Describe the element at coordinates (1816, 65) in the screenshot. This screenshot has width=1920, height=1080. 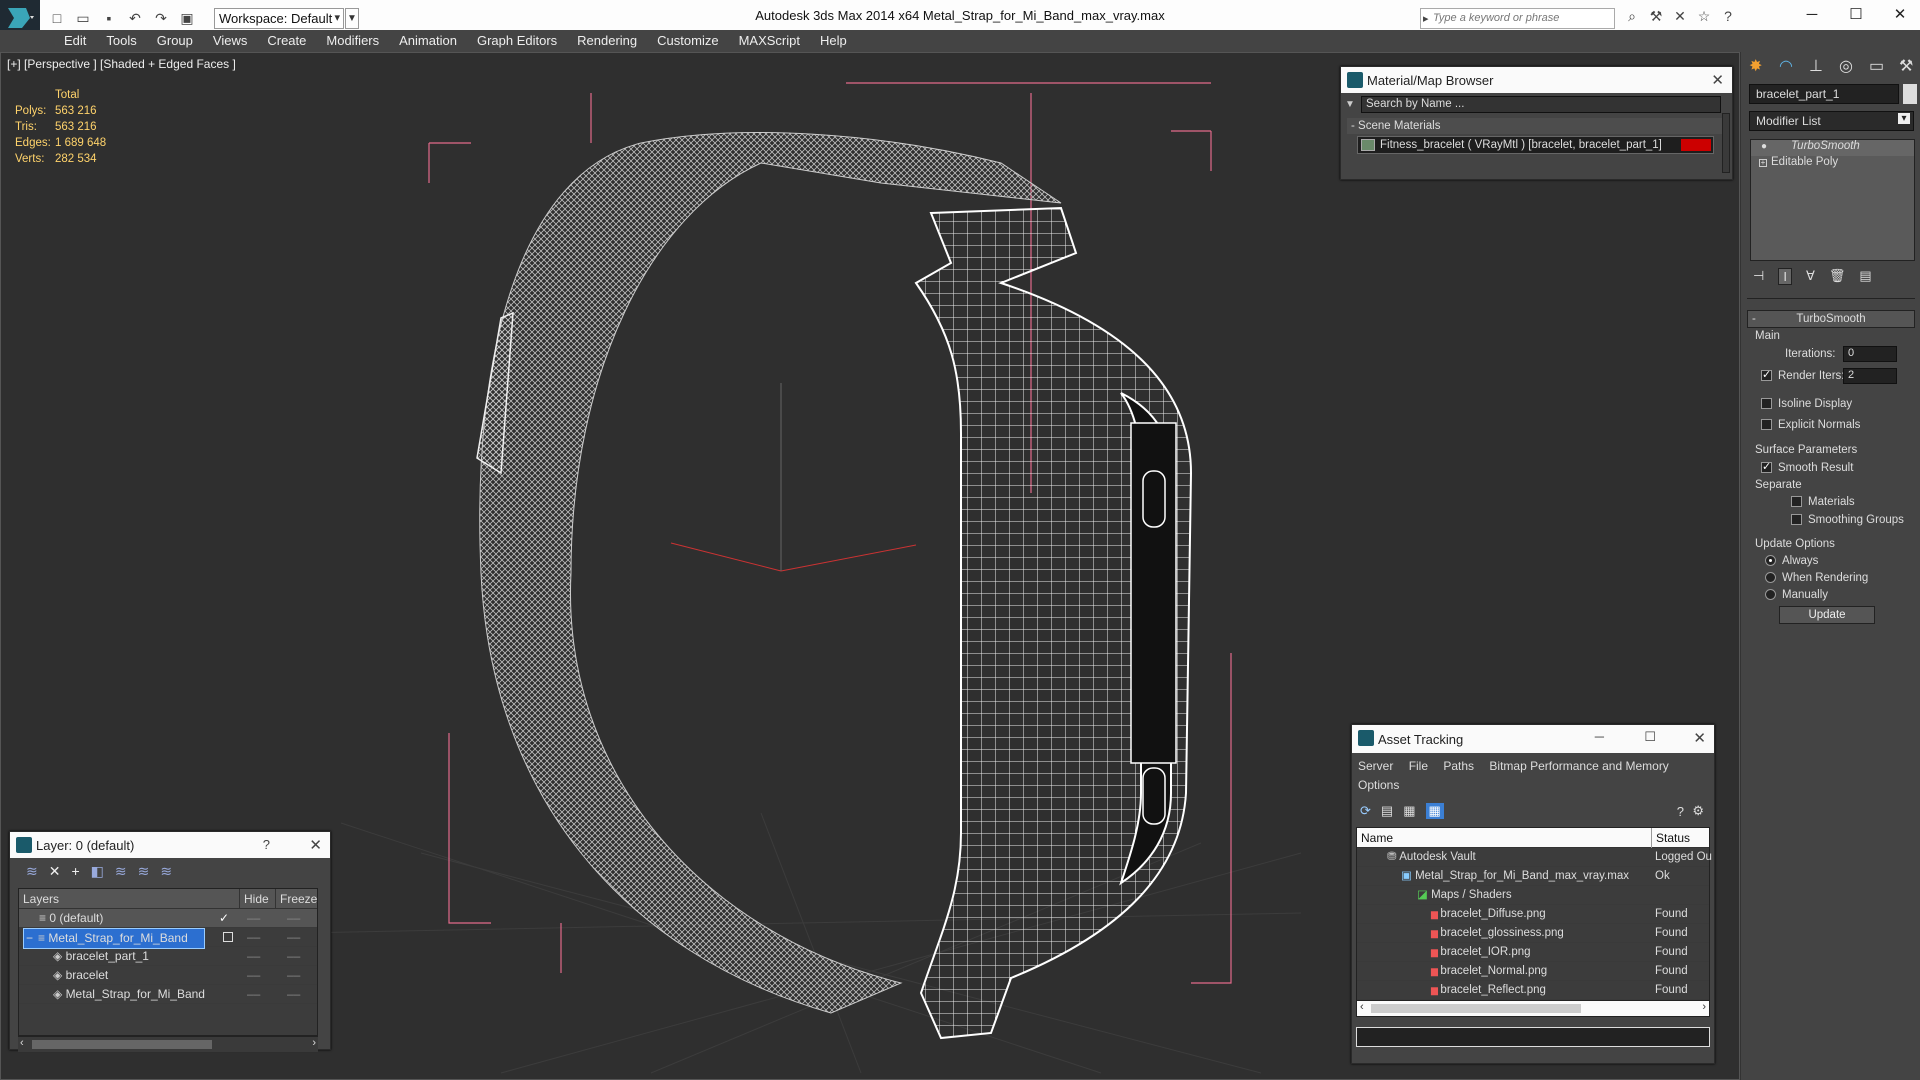
I see `hierarchy-tab-icon: ⊥` at that location.